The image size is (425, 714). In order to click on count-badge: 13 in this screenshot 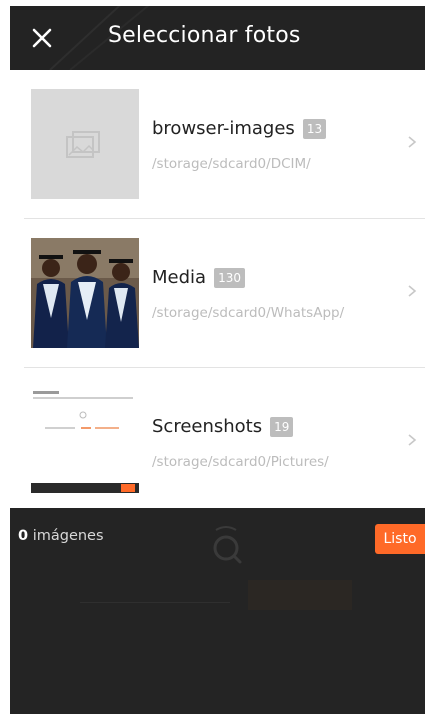, I will do `click(314, 128)`.